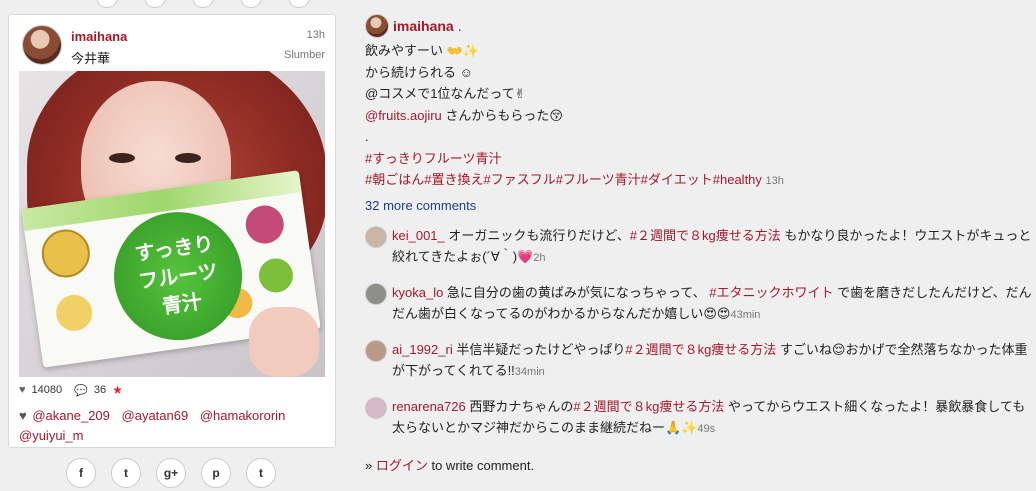  I want to click on card-display-name: 今井華, so click(91, 58).